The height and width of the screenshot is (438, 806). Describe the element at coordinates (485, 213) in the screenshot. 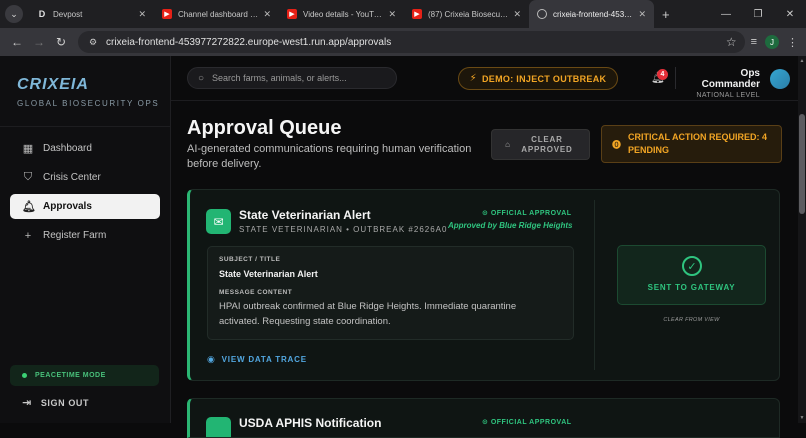

I see `check-circle-icon: ⊙` at that location.